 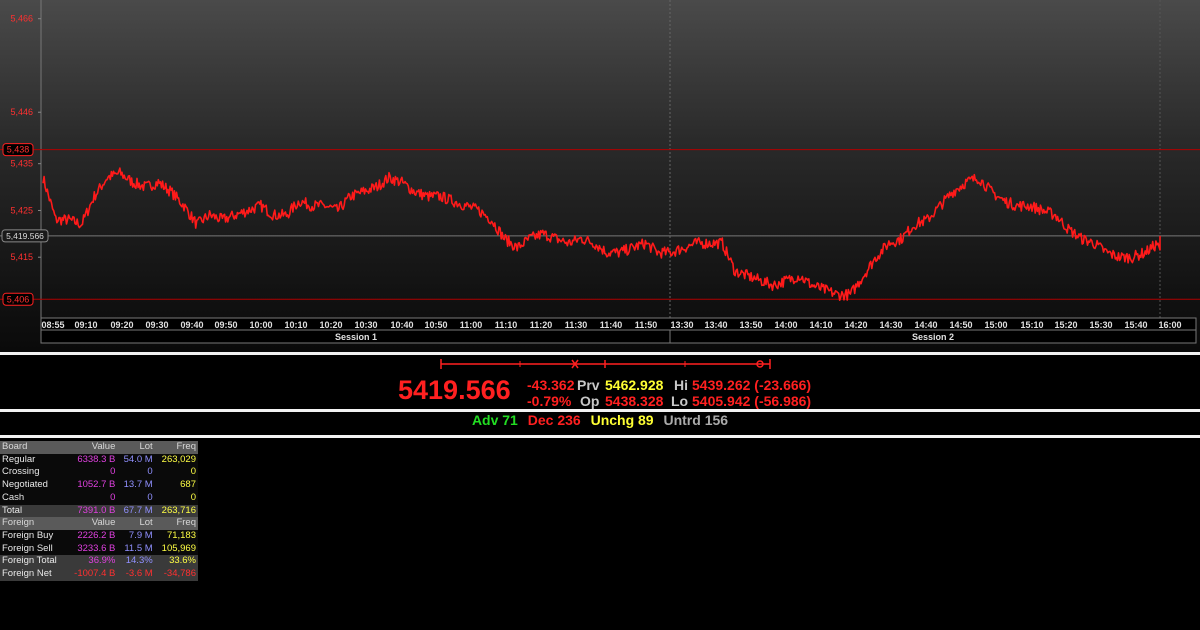 What do you see at coordinates (365, 325) in the screenshot?
I see `x-tick-label: 10:30` at bounding box center [365, 325].